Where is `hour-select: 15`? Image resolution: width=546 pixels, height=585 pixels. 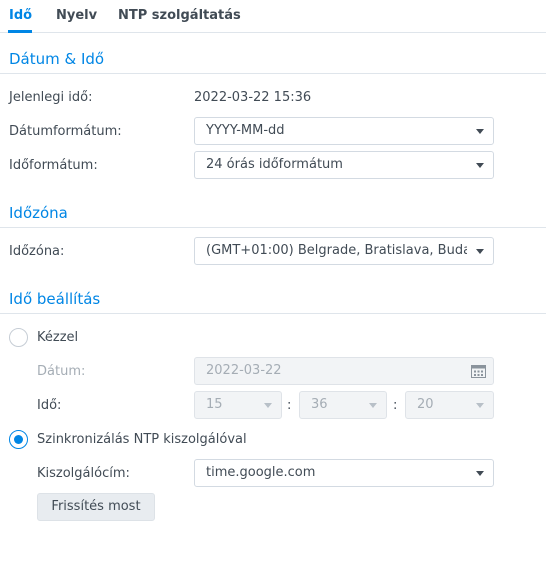
hour-select: 15 is located at coordinates (238, 405).